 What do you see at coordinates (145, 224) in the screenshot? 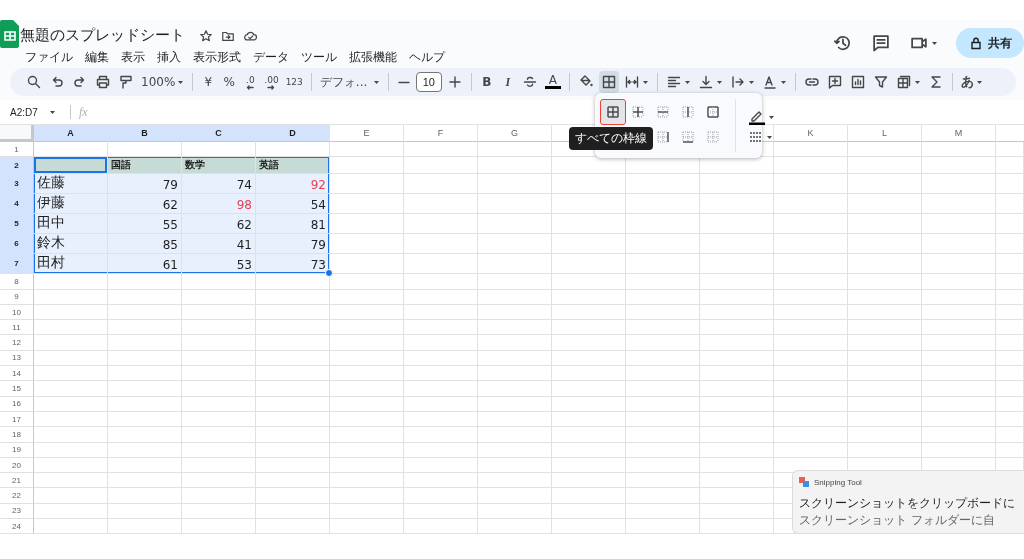
I see `table-cell: 55` at bounding box center [145, 224].